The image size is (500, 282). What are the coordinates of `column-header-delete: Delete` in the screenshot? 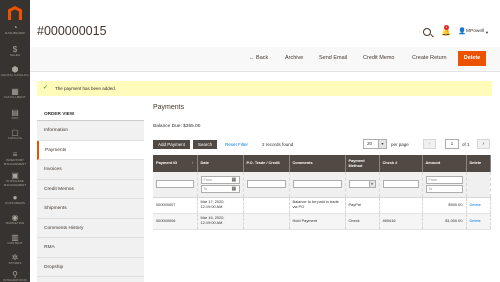 It's located at (478, 163).